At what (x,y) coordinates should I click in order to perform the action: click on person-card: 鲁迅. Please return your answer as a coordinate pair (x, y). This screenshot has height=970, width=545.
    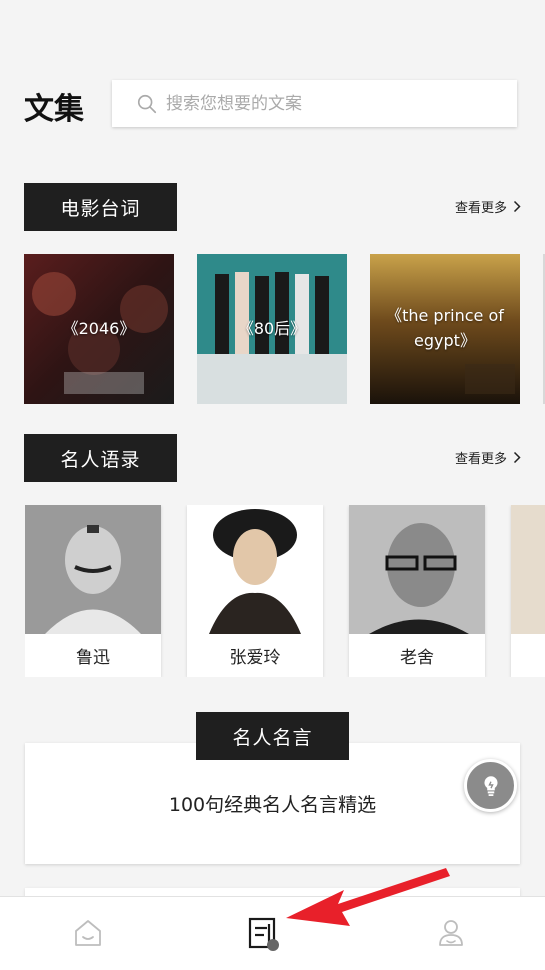
    Looking at the image, I should click on (93, 591).